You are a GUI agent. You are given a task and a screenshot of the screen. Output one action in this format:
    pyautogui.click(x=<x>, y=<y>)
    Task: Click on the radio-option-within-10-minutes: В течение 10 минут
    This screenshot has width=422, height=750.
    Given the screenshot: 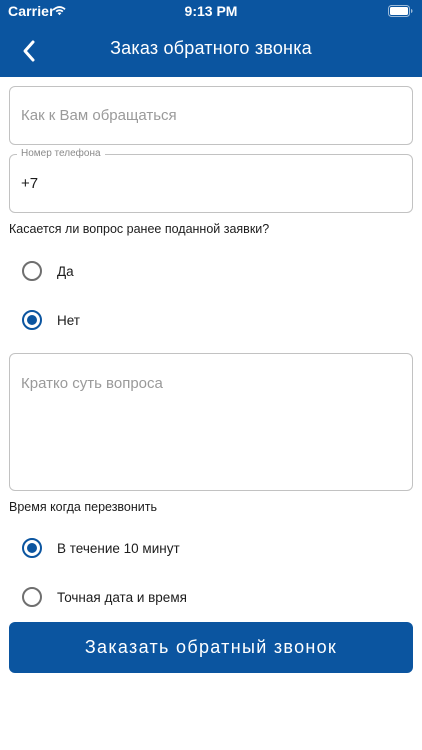 What is the action you would take?
    pyautogui.click(x=101, y=548)
    